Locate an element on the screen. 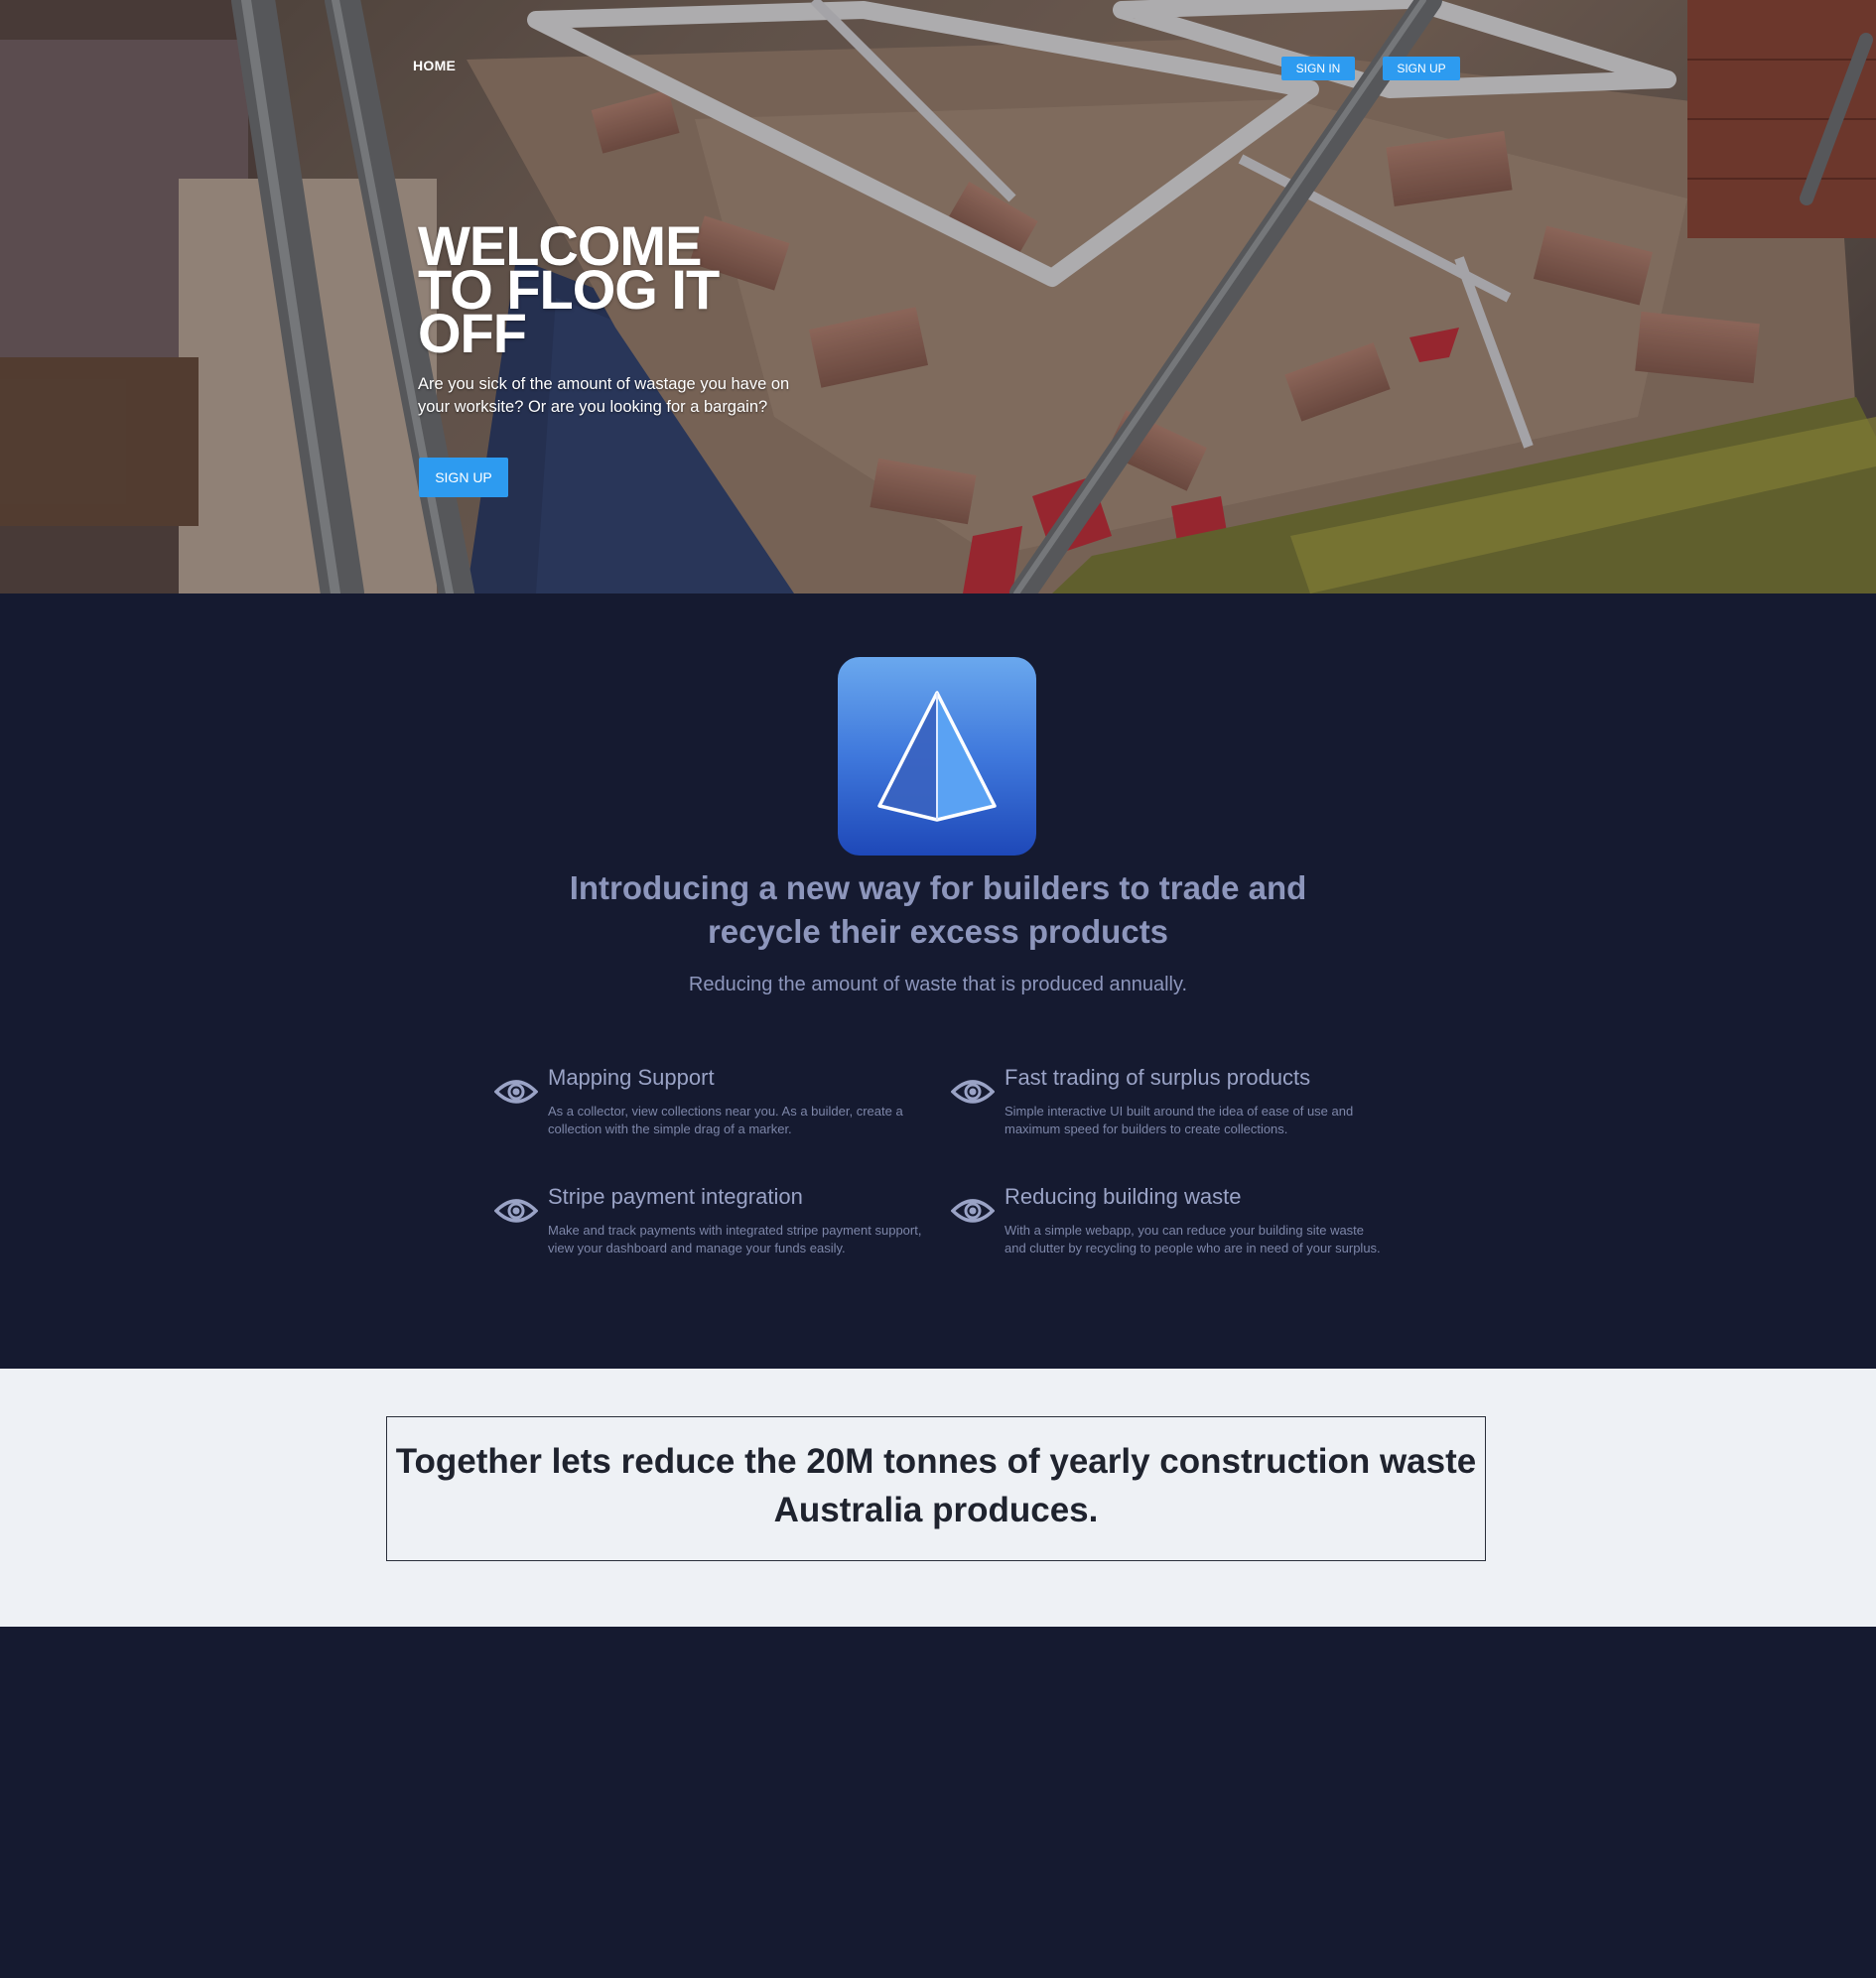  nav-home-link: HOME is located at coordinates (434, 65).